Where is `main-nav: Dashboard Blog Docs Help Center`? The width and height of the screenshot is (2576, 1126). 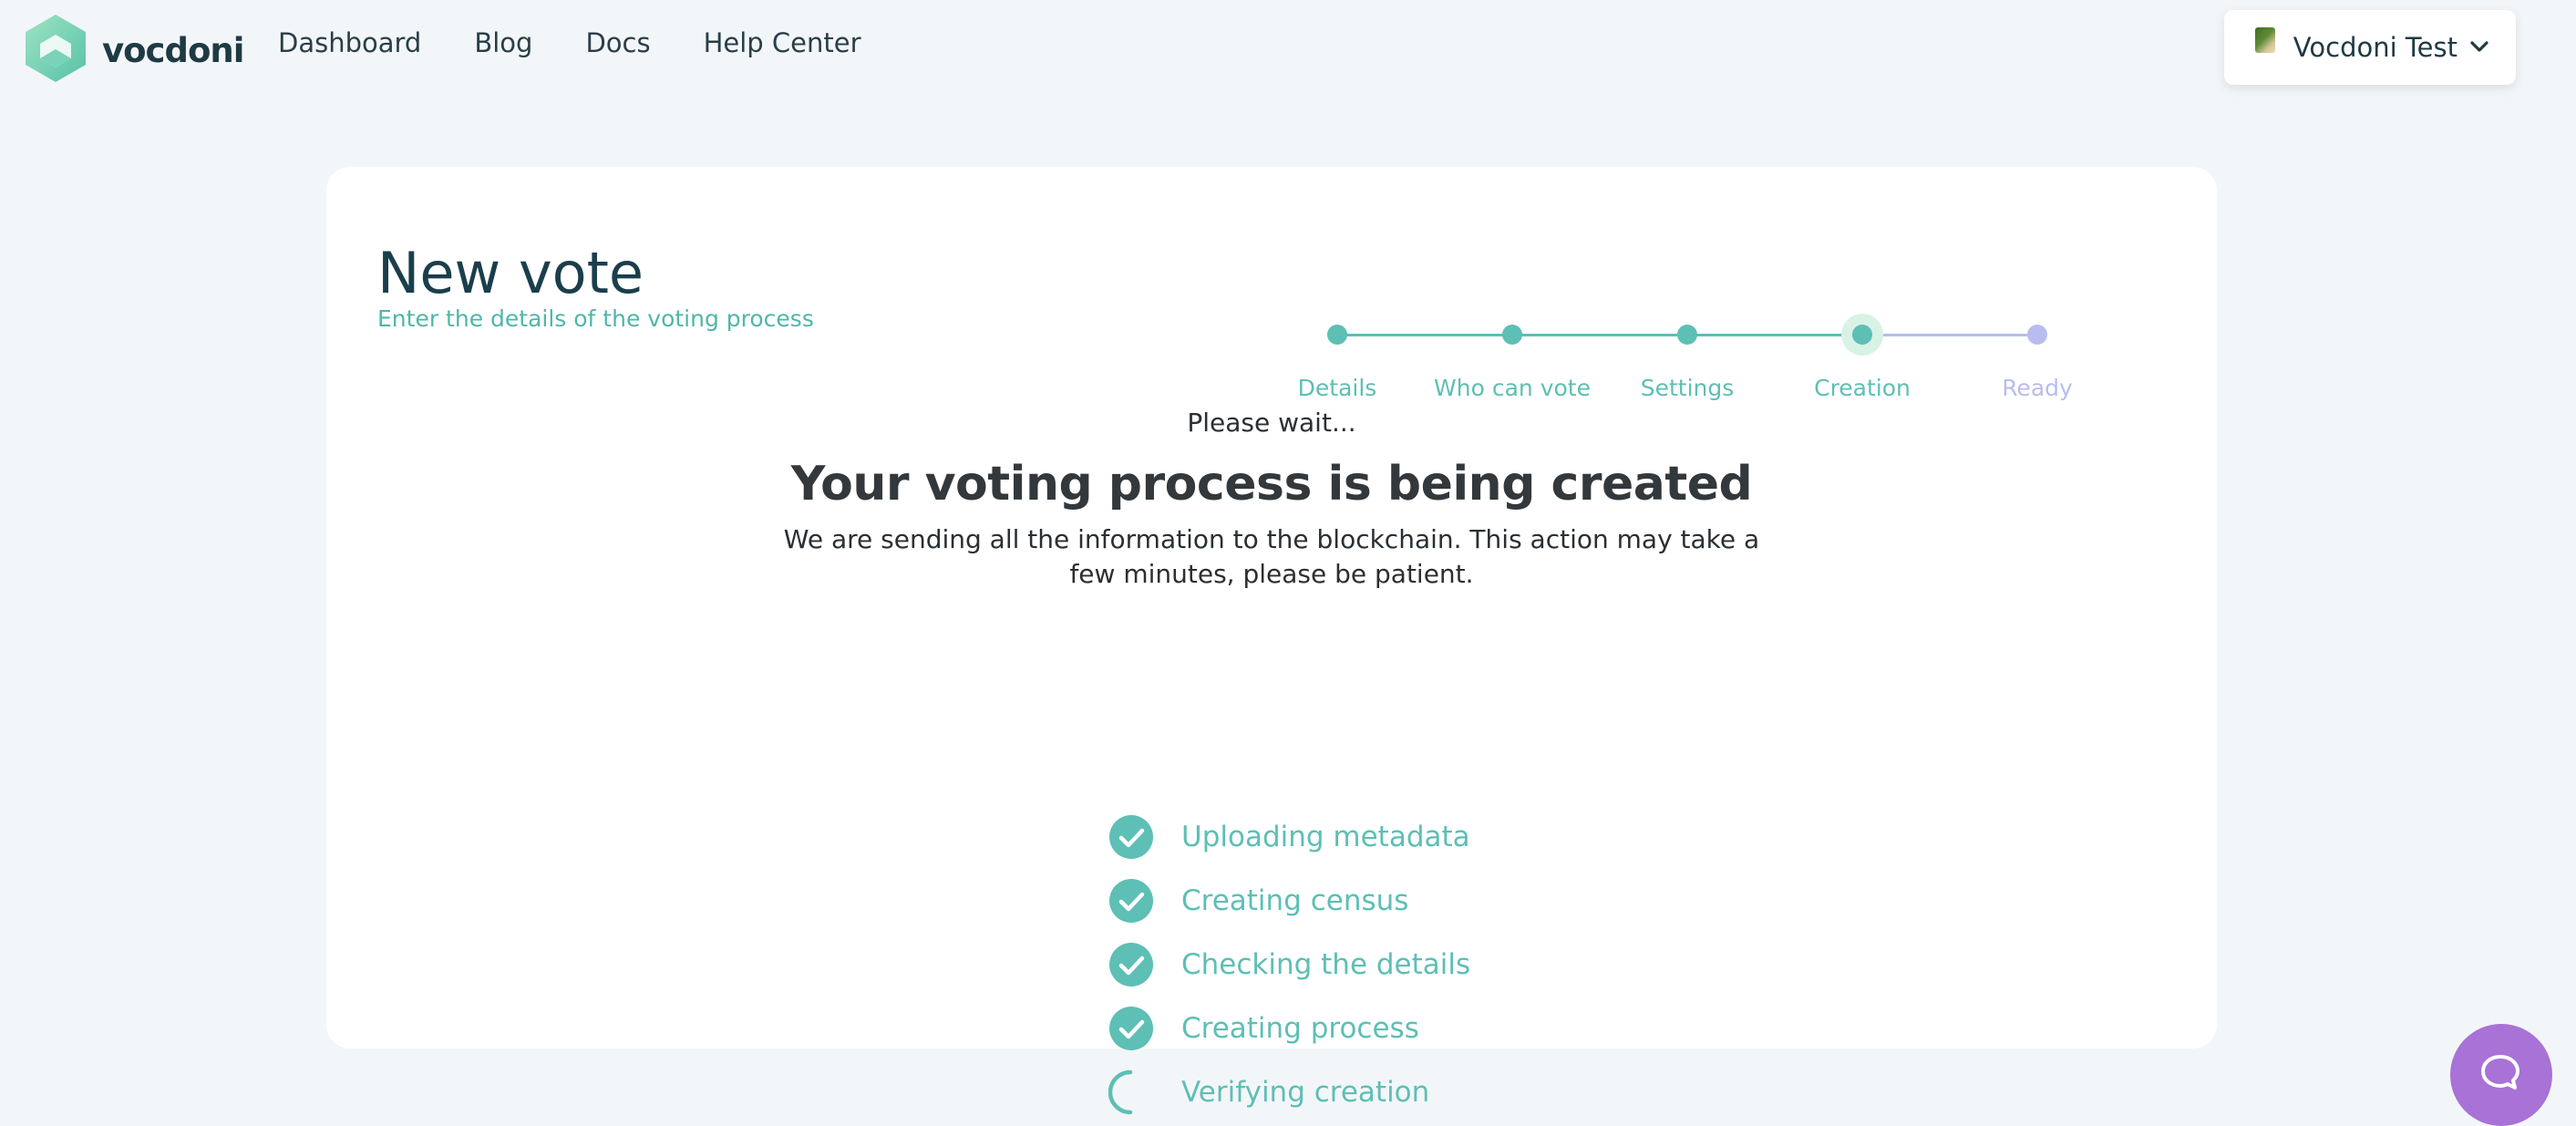 main-nav: Dashboard Blog Docs Help Center is located at coordinates (569, 42).